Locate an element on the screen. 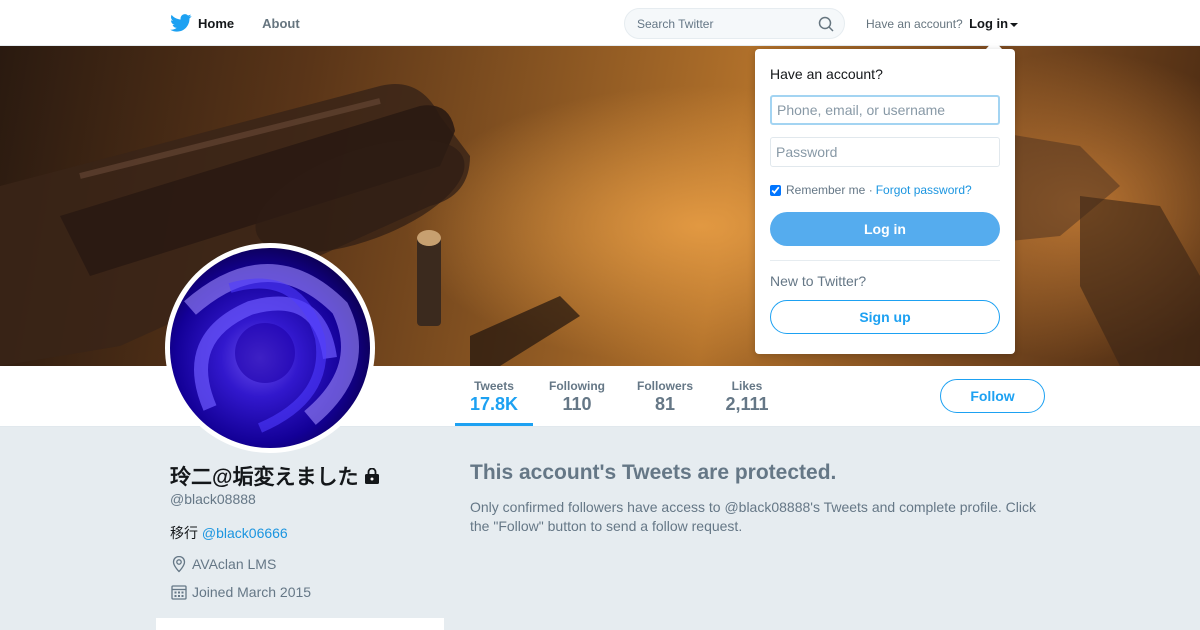 This screenshot has width=1200, height=630. bio-mention-link: @black06666 is located at coordinates (245, 533).